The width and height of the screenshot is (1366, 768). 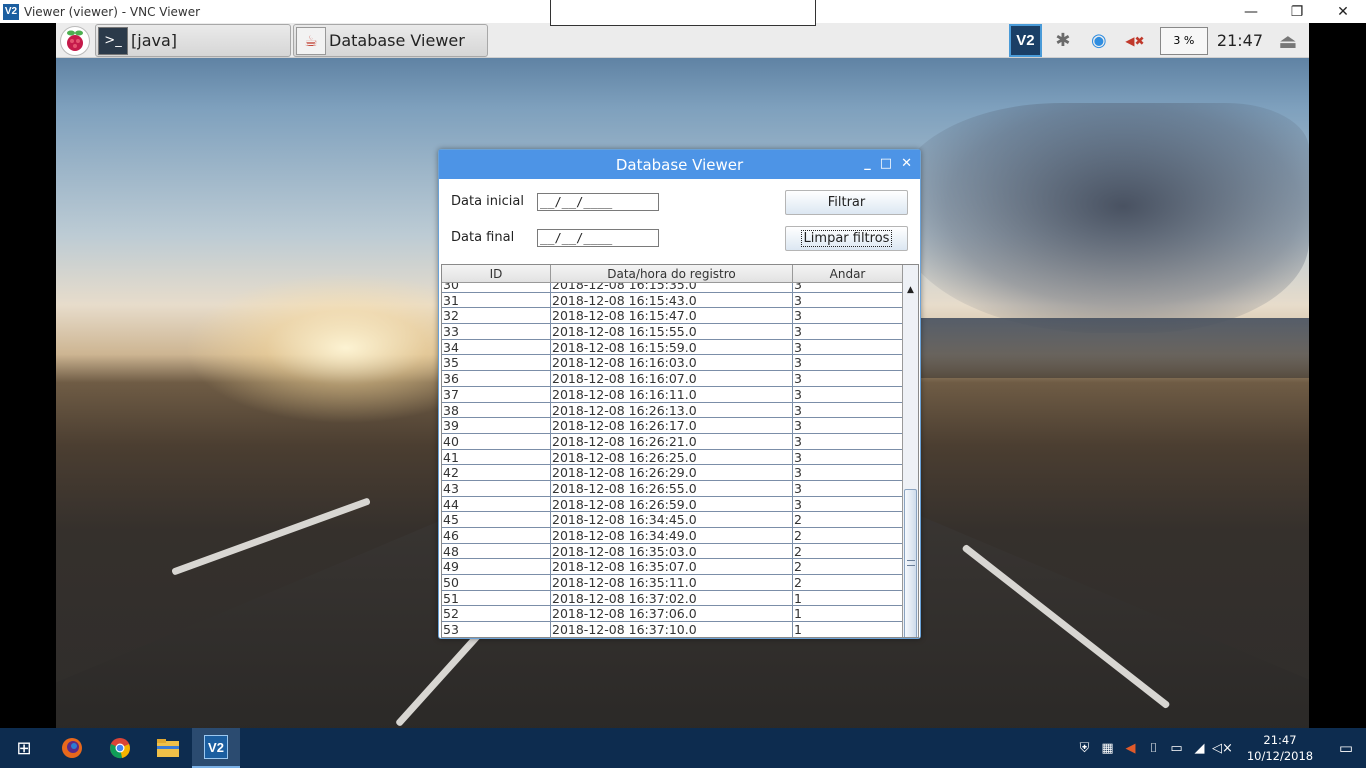 I want to click on table-row: 44 2018-12-08 16:26:59.0 3, so click(x=672, y=504).